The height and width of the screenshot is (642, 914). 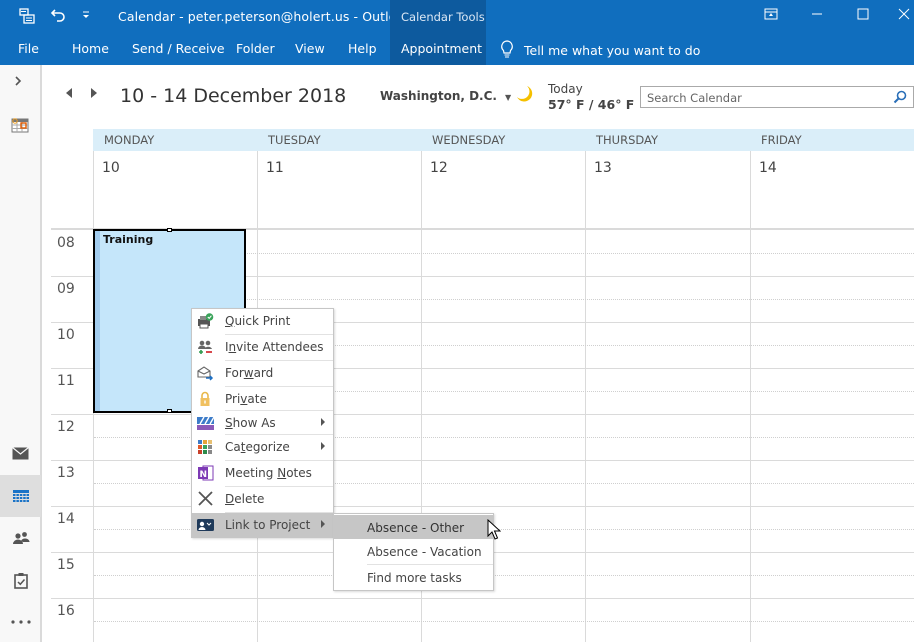 I want to click on close-button, so click(x=904, y=16).